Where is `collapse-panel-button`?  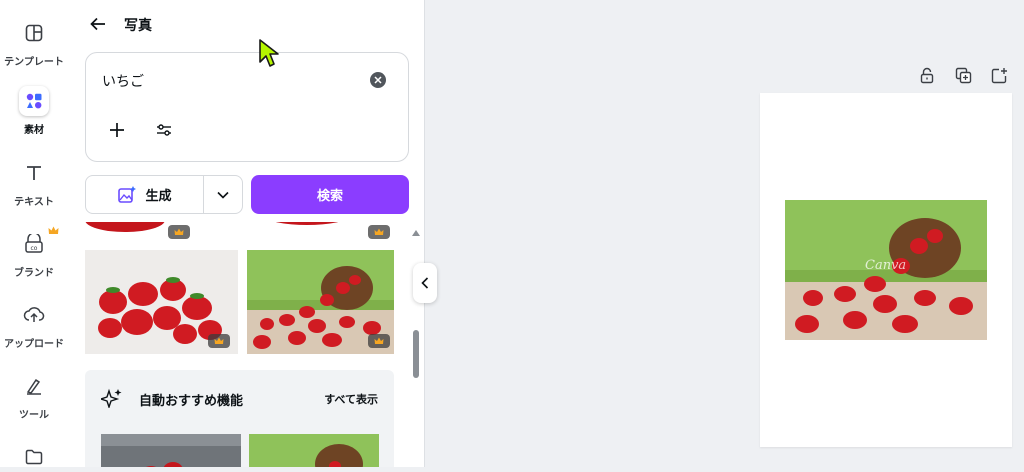 collapse-panel-button is located at coordinates (425, 283).